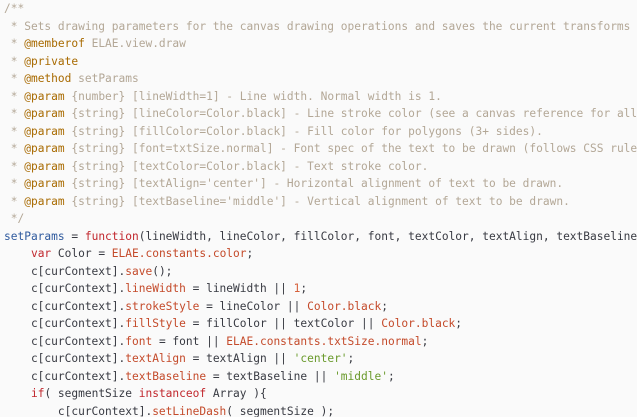 The width and height of the screenshot is (637, 417). What do you see at coordinates (91, 393) in the screenshot?
I see `code-token: ( segmentSize` at bounding box center [91, 393].